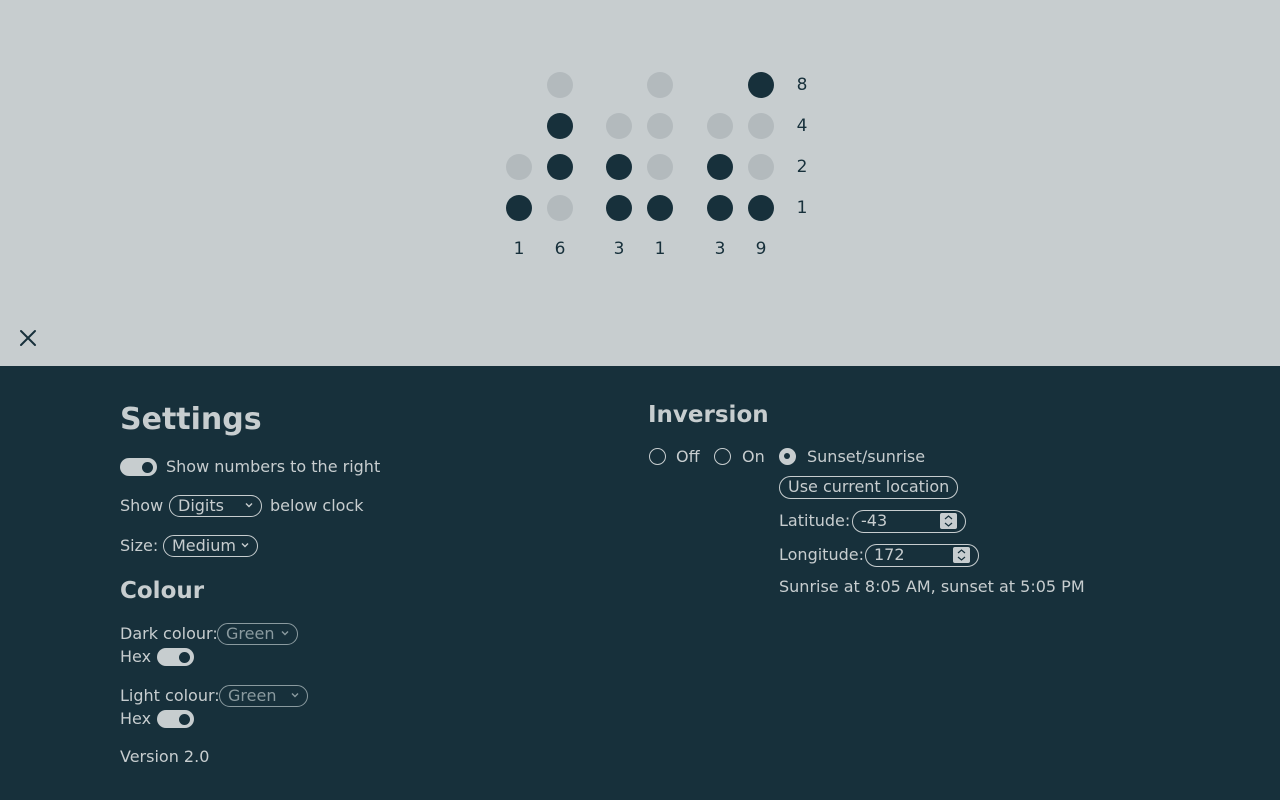 The image size is (1280, 800). What do you see at coordinates (753, 456) in the screenshot?
I see `inversion-on-label: On` at bounding box center [753, 456].